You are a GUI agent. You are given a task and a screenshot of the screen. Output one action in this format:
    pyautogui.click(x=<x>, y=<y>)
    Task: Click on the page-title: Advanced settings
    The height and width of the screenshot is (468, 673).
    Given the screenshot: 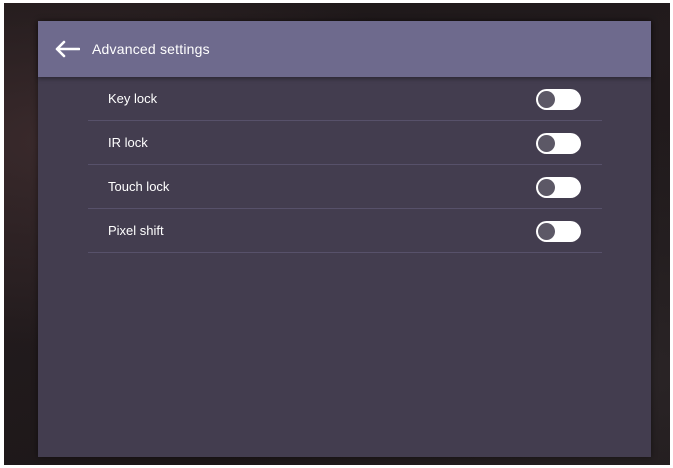 What is the action you would take?
    pyautogui.click(x=151, y=49)
    